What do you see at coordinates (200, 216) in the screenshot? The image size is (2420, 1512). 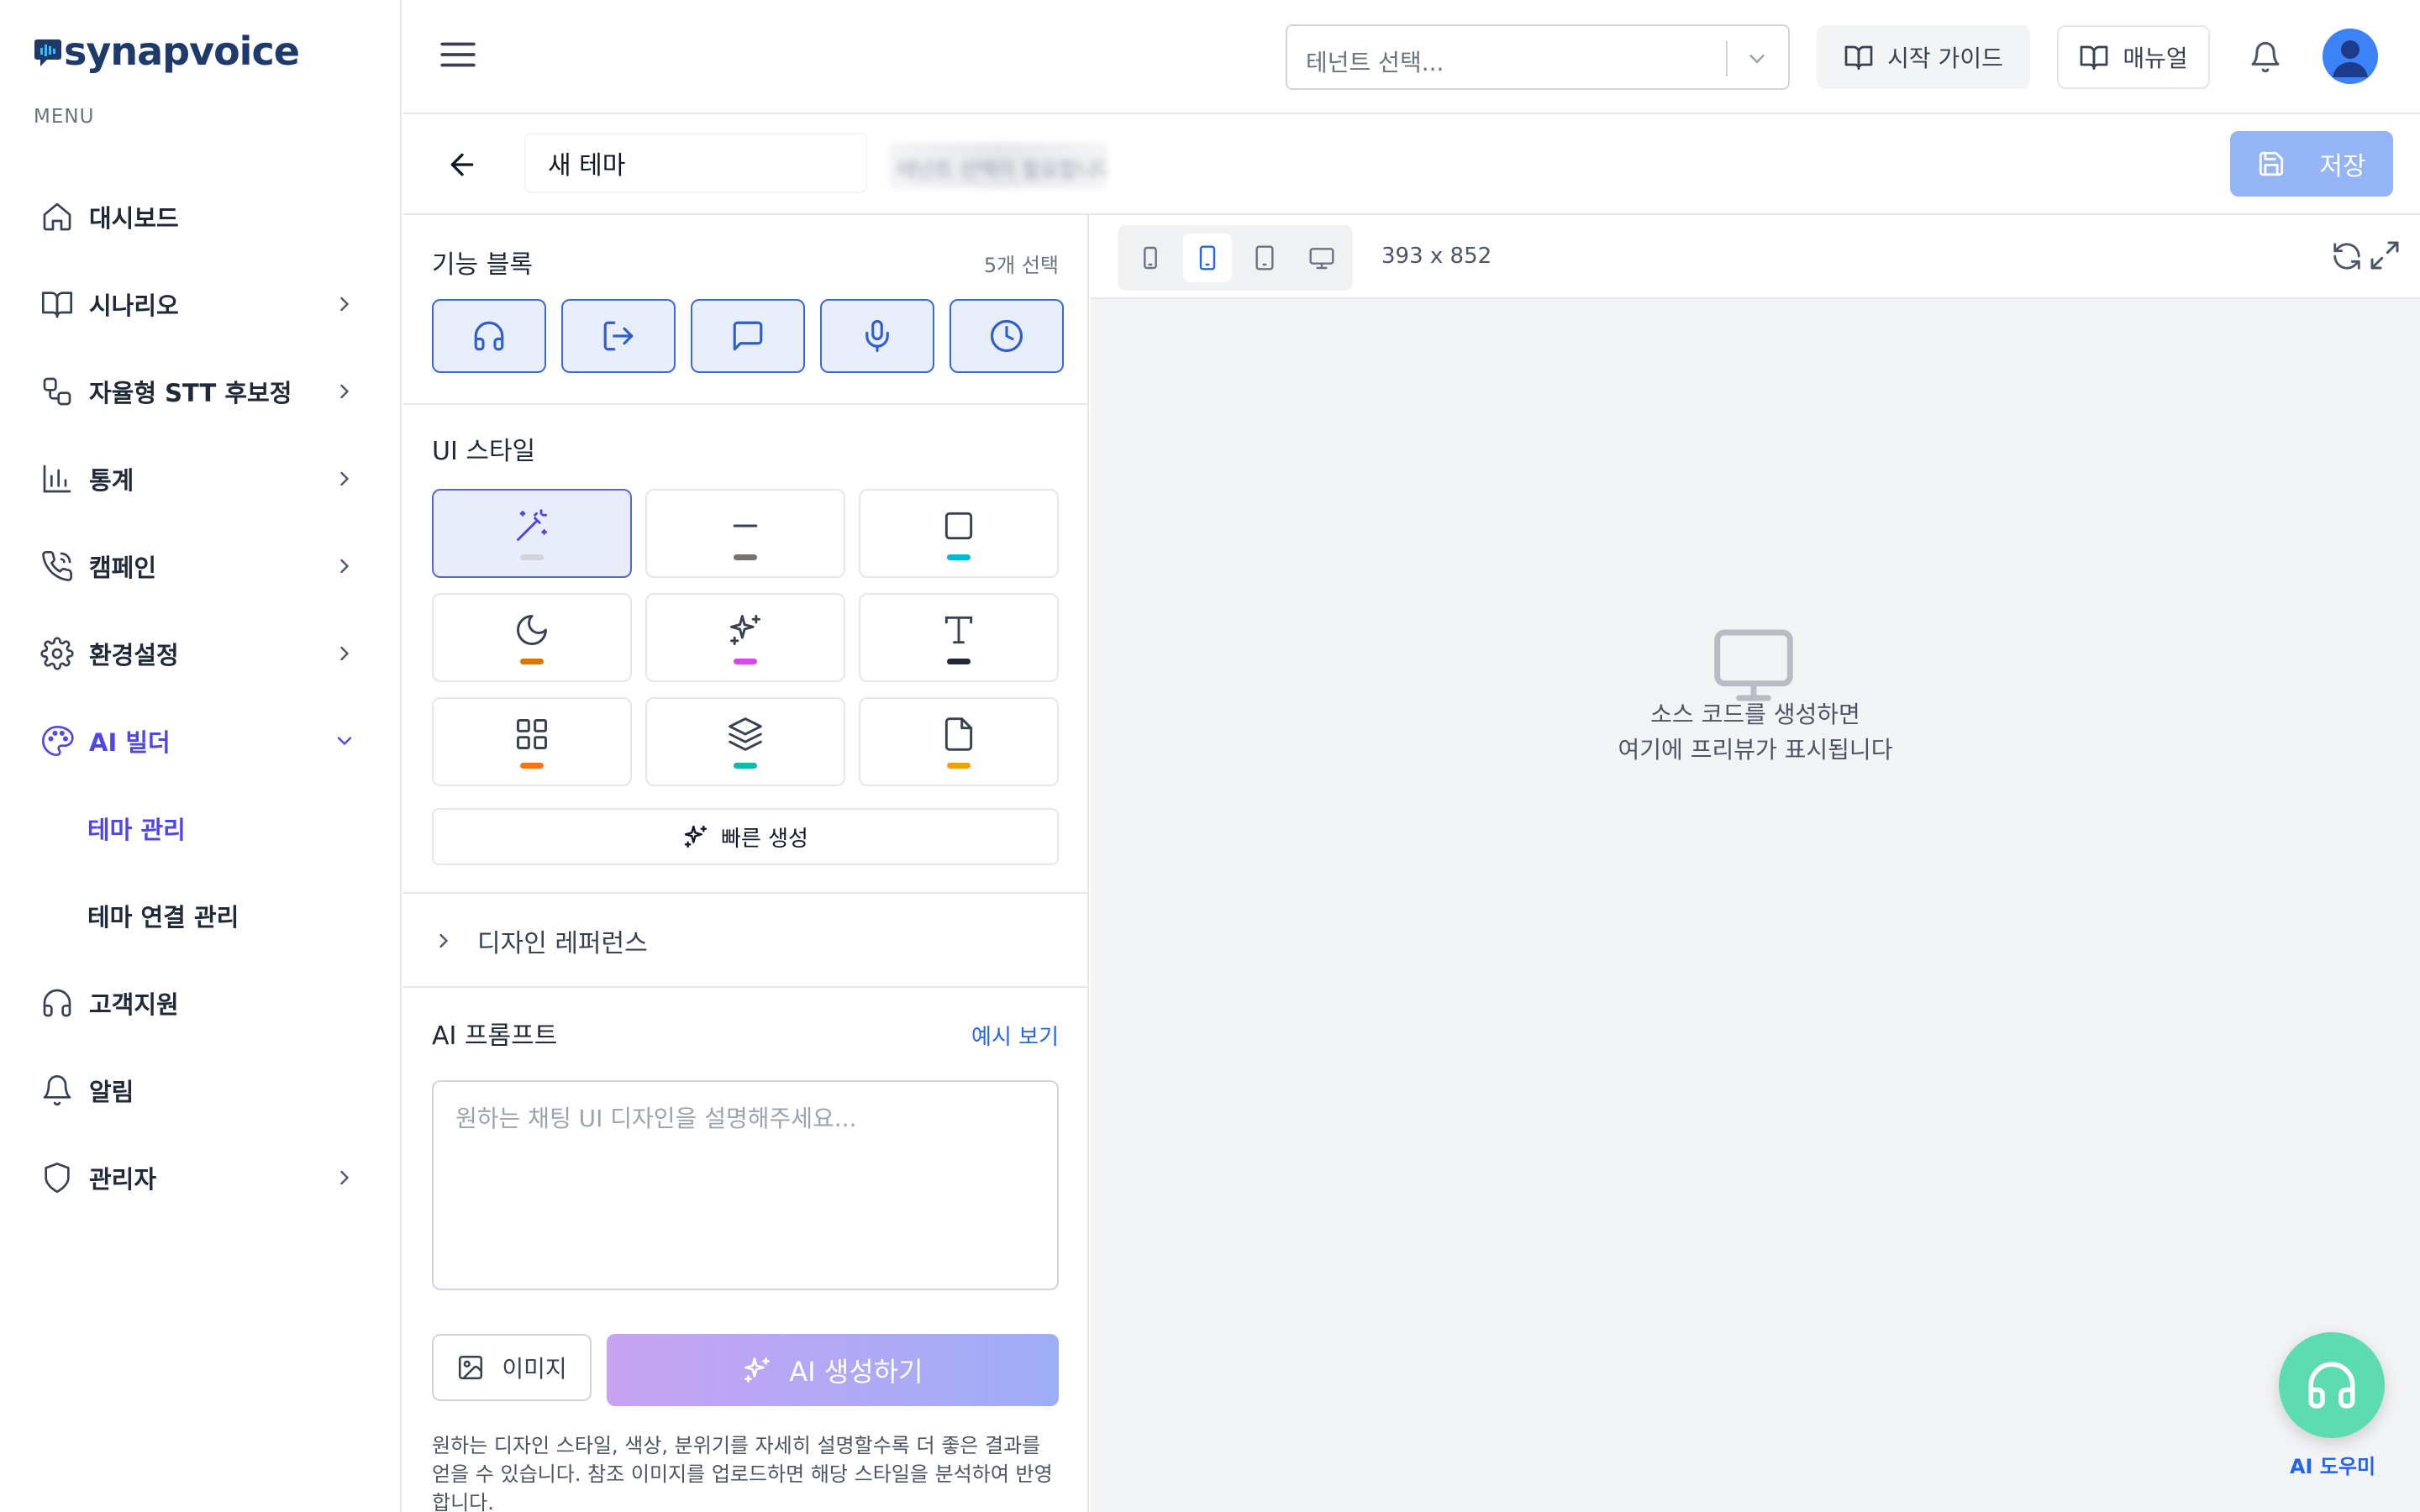 I see `sidebar-item-dashboard: 대시보드` at bounding box center [200, 216].